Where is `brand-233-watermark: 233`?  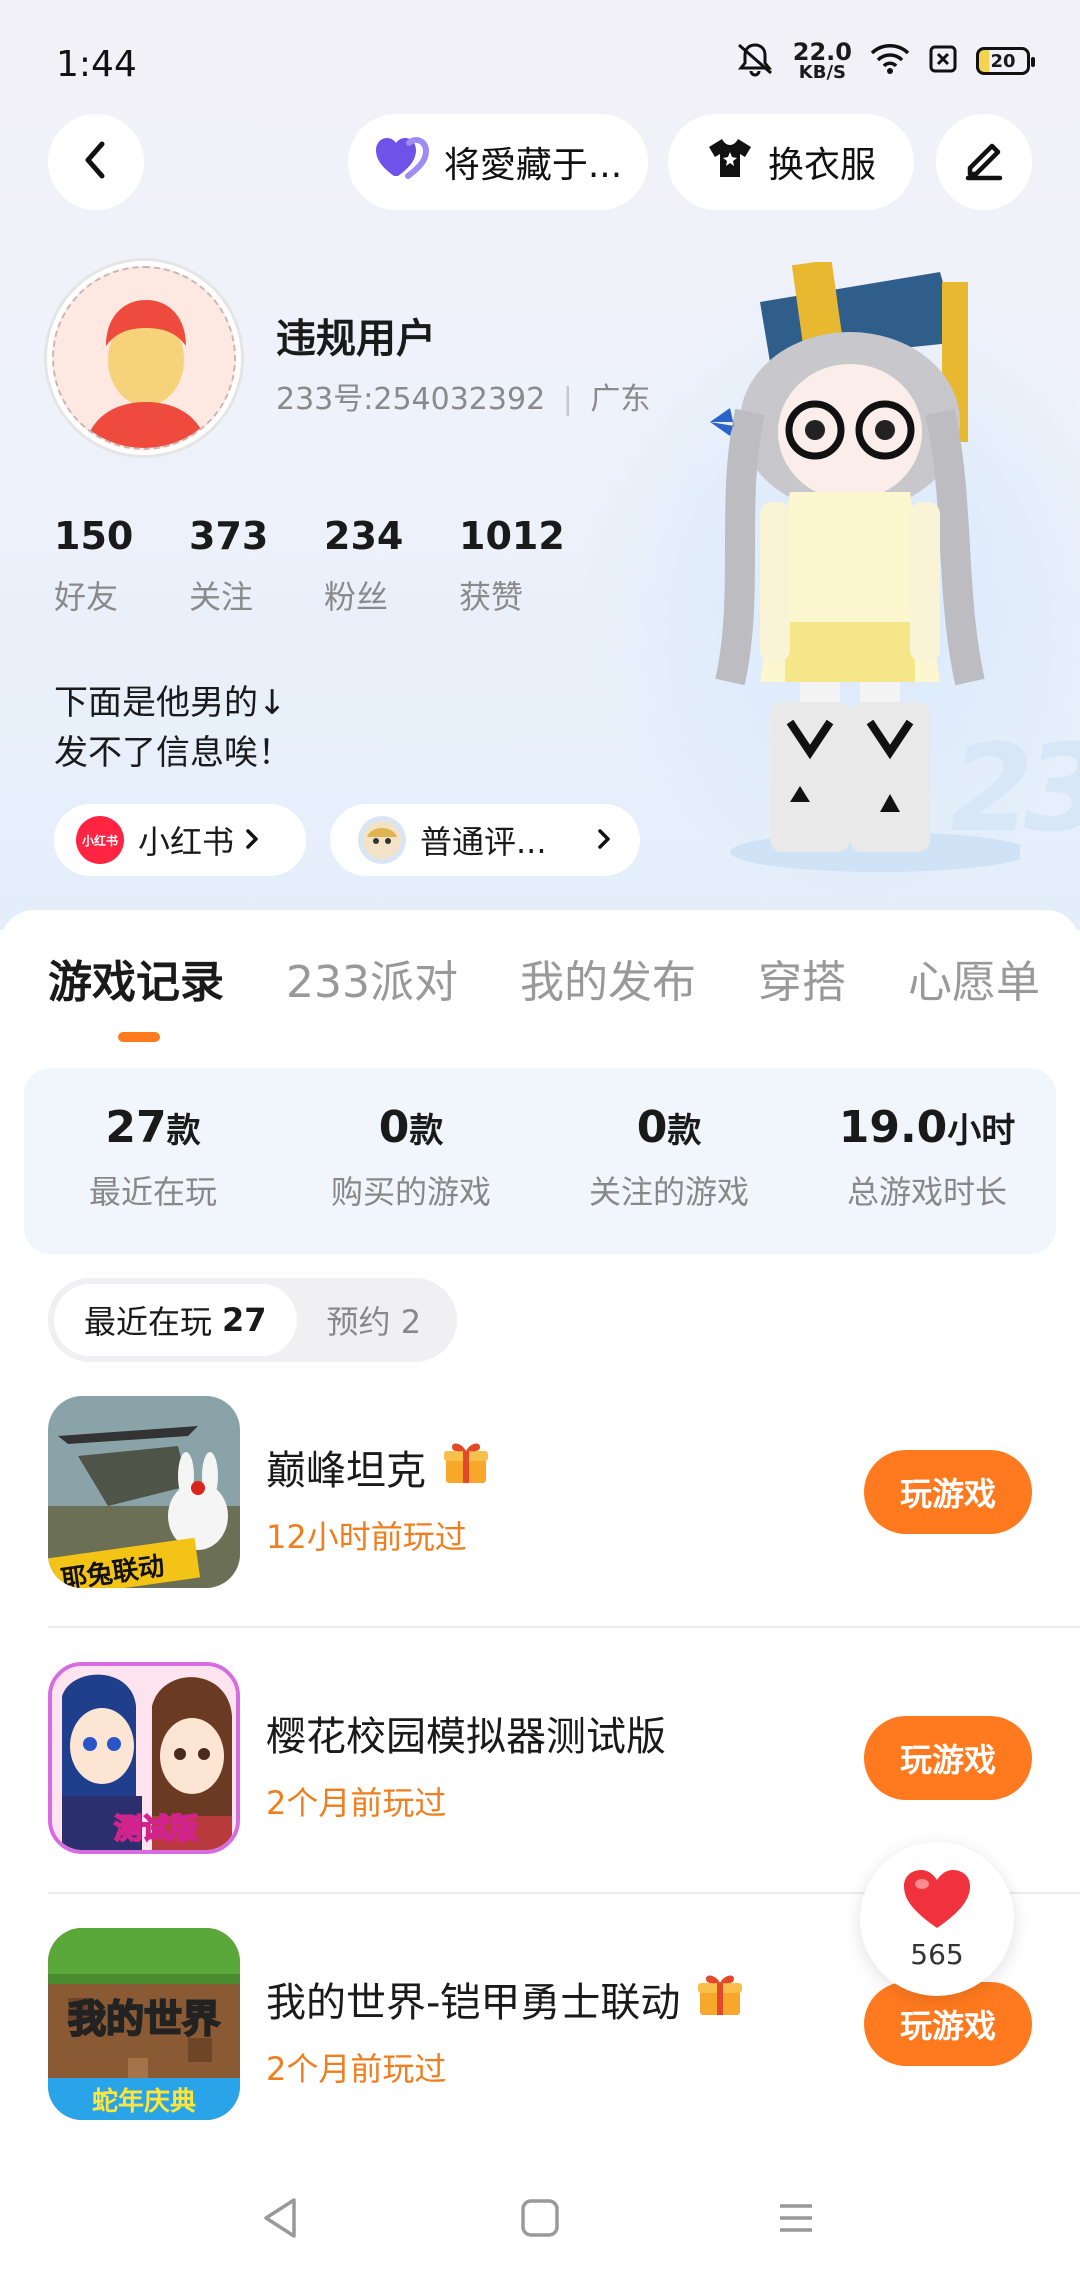 brand-233-watermark: 233 is located at coordinates (1015, 789).